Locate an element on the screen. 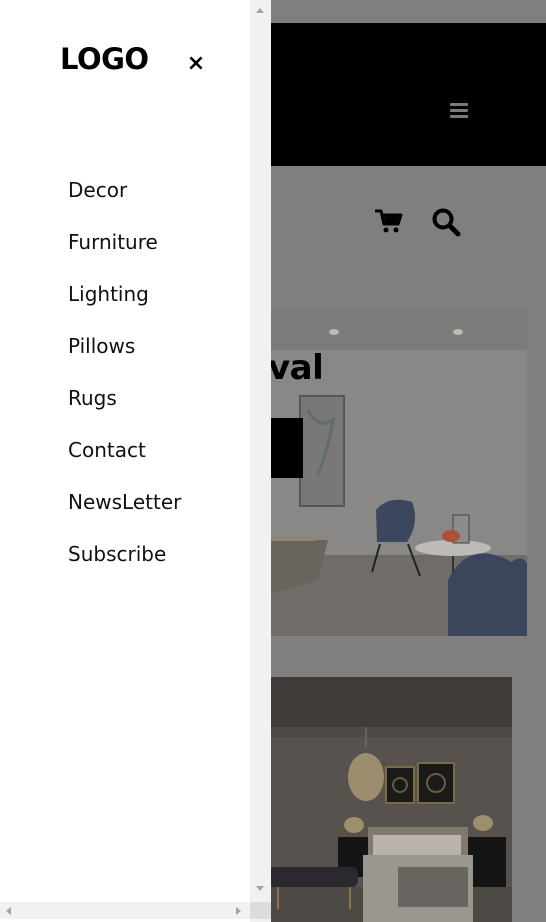 The width and height of the screenshot is (546, 922). menu-item-contact: Contact is located at coordinates (124, 458).